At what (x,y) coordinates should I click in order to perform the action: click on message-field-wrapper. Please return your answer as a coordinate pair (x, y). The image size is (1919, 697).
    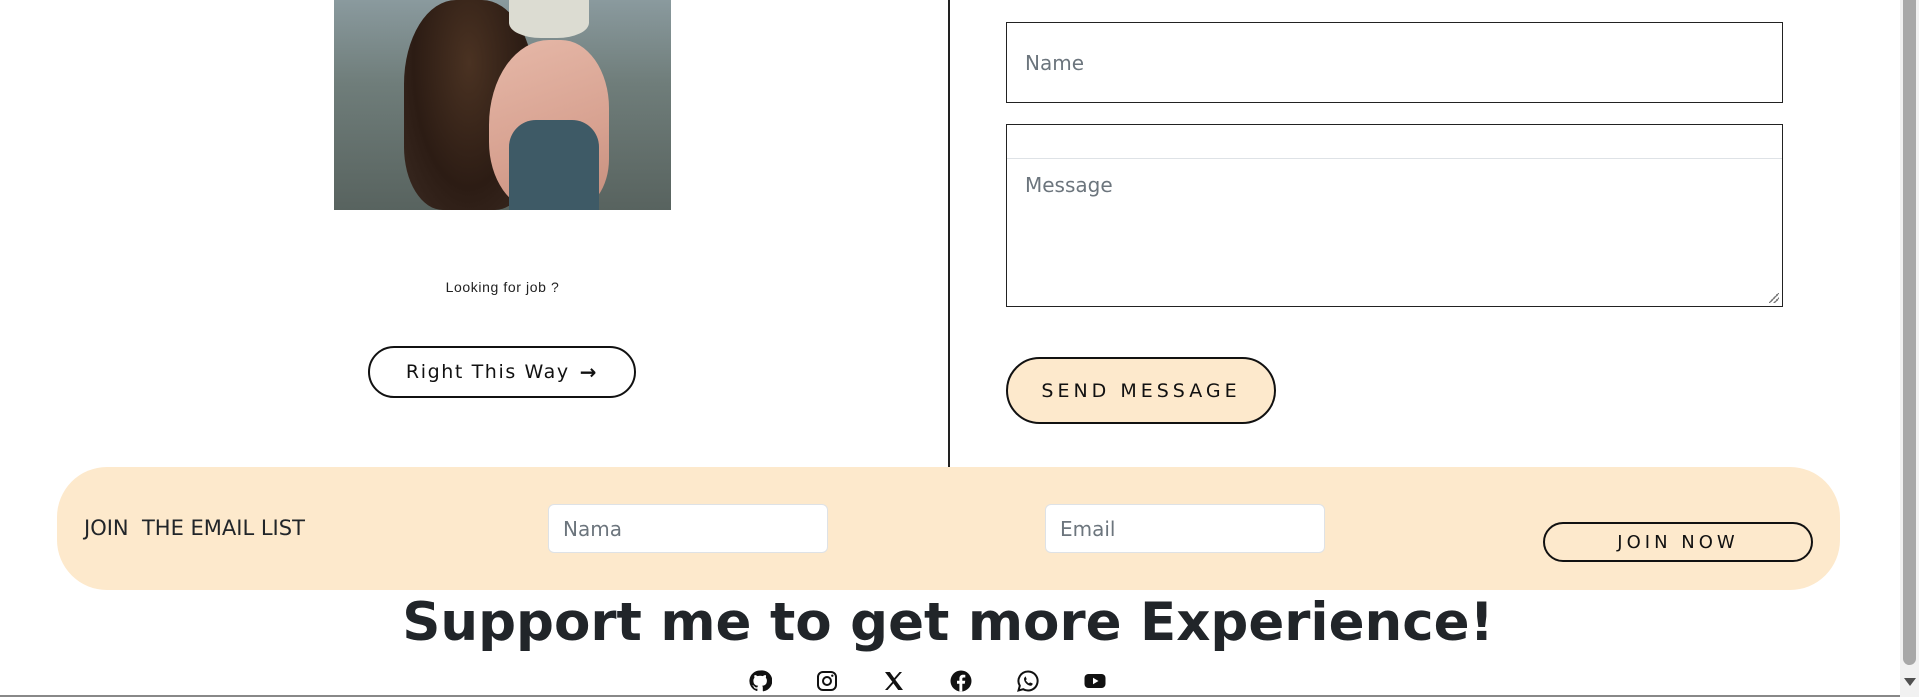
    Looking at the image, I should click on (1394, 215).